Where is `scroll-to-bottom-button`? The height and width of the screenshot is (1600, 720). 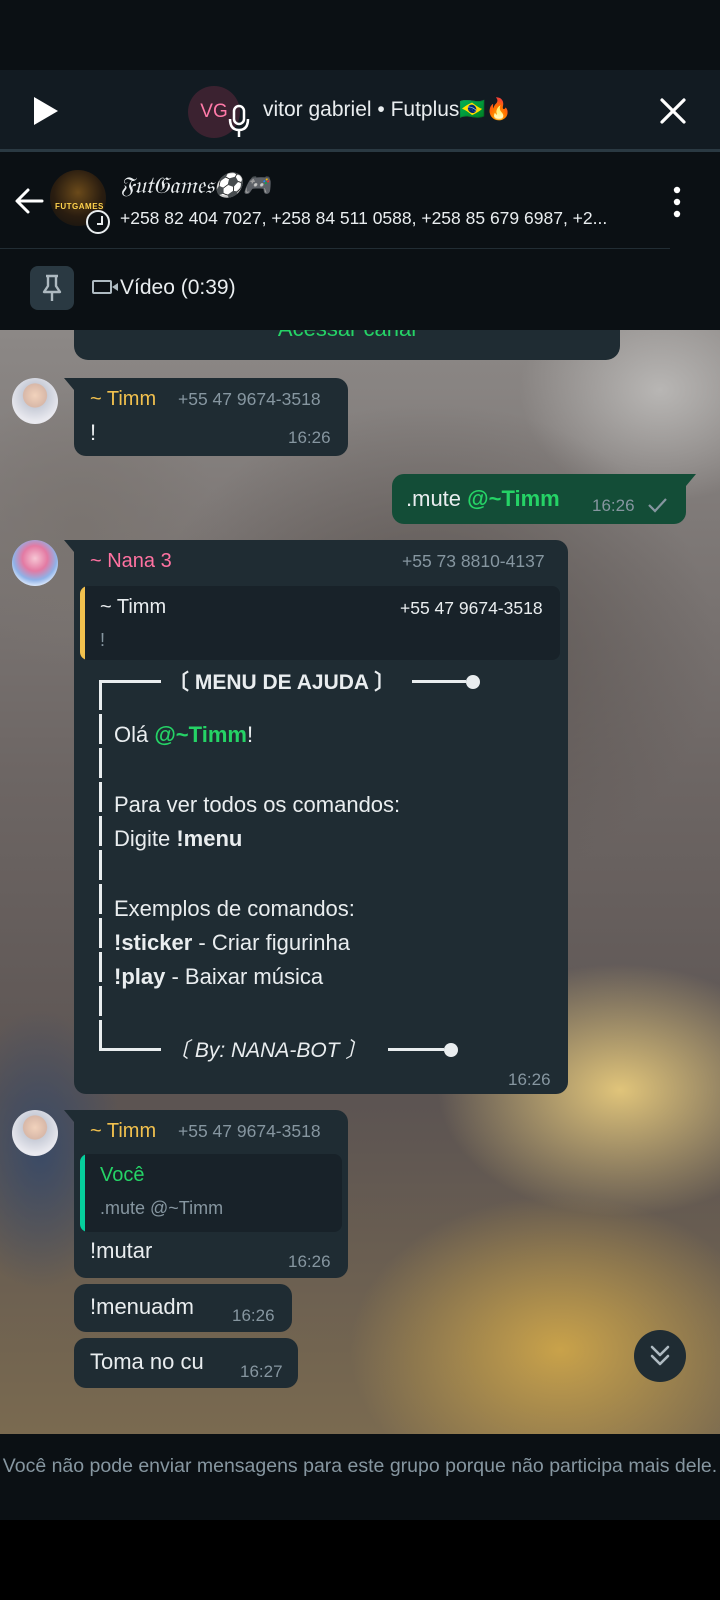
scroll-to-bottom-button is located at coordinates (660, 1356).